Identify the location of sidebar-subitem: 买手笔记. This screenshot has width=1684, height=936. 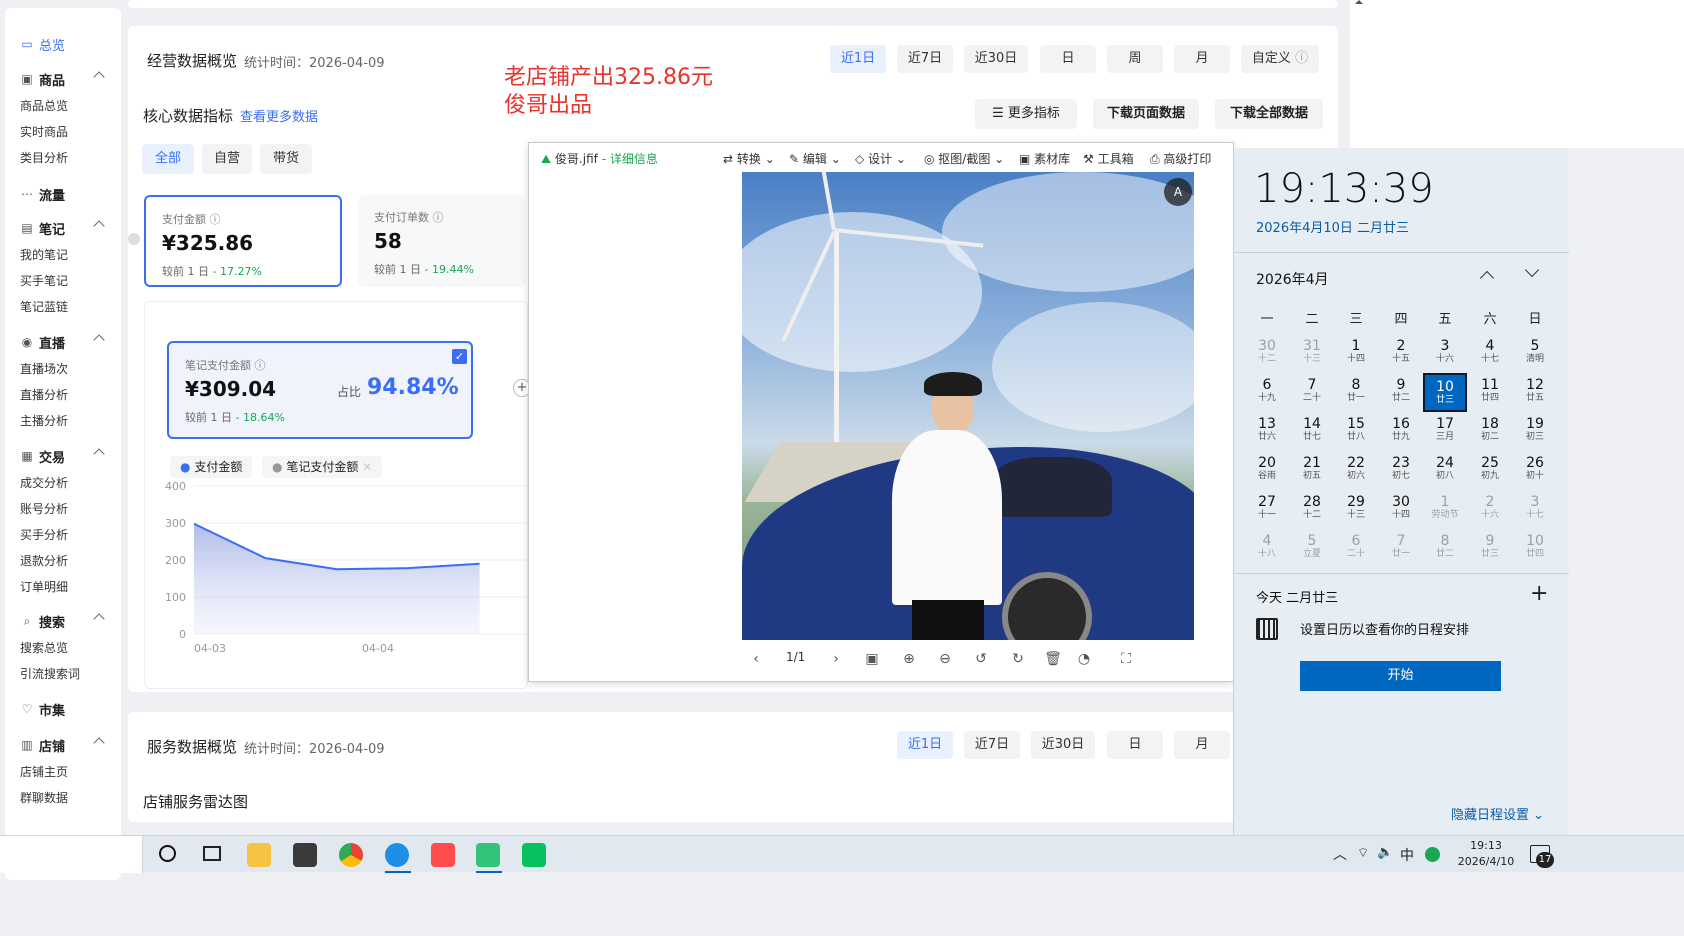
(44, 280).